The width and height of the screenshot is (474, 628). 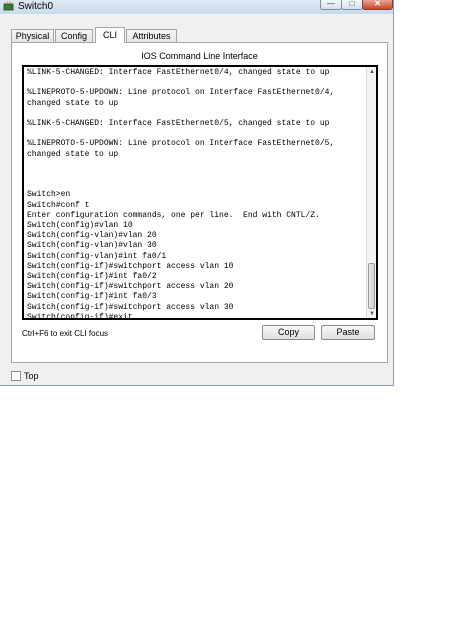 I want to click on paste-button: Paste, so click(x=348, y=332).